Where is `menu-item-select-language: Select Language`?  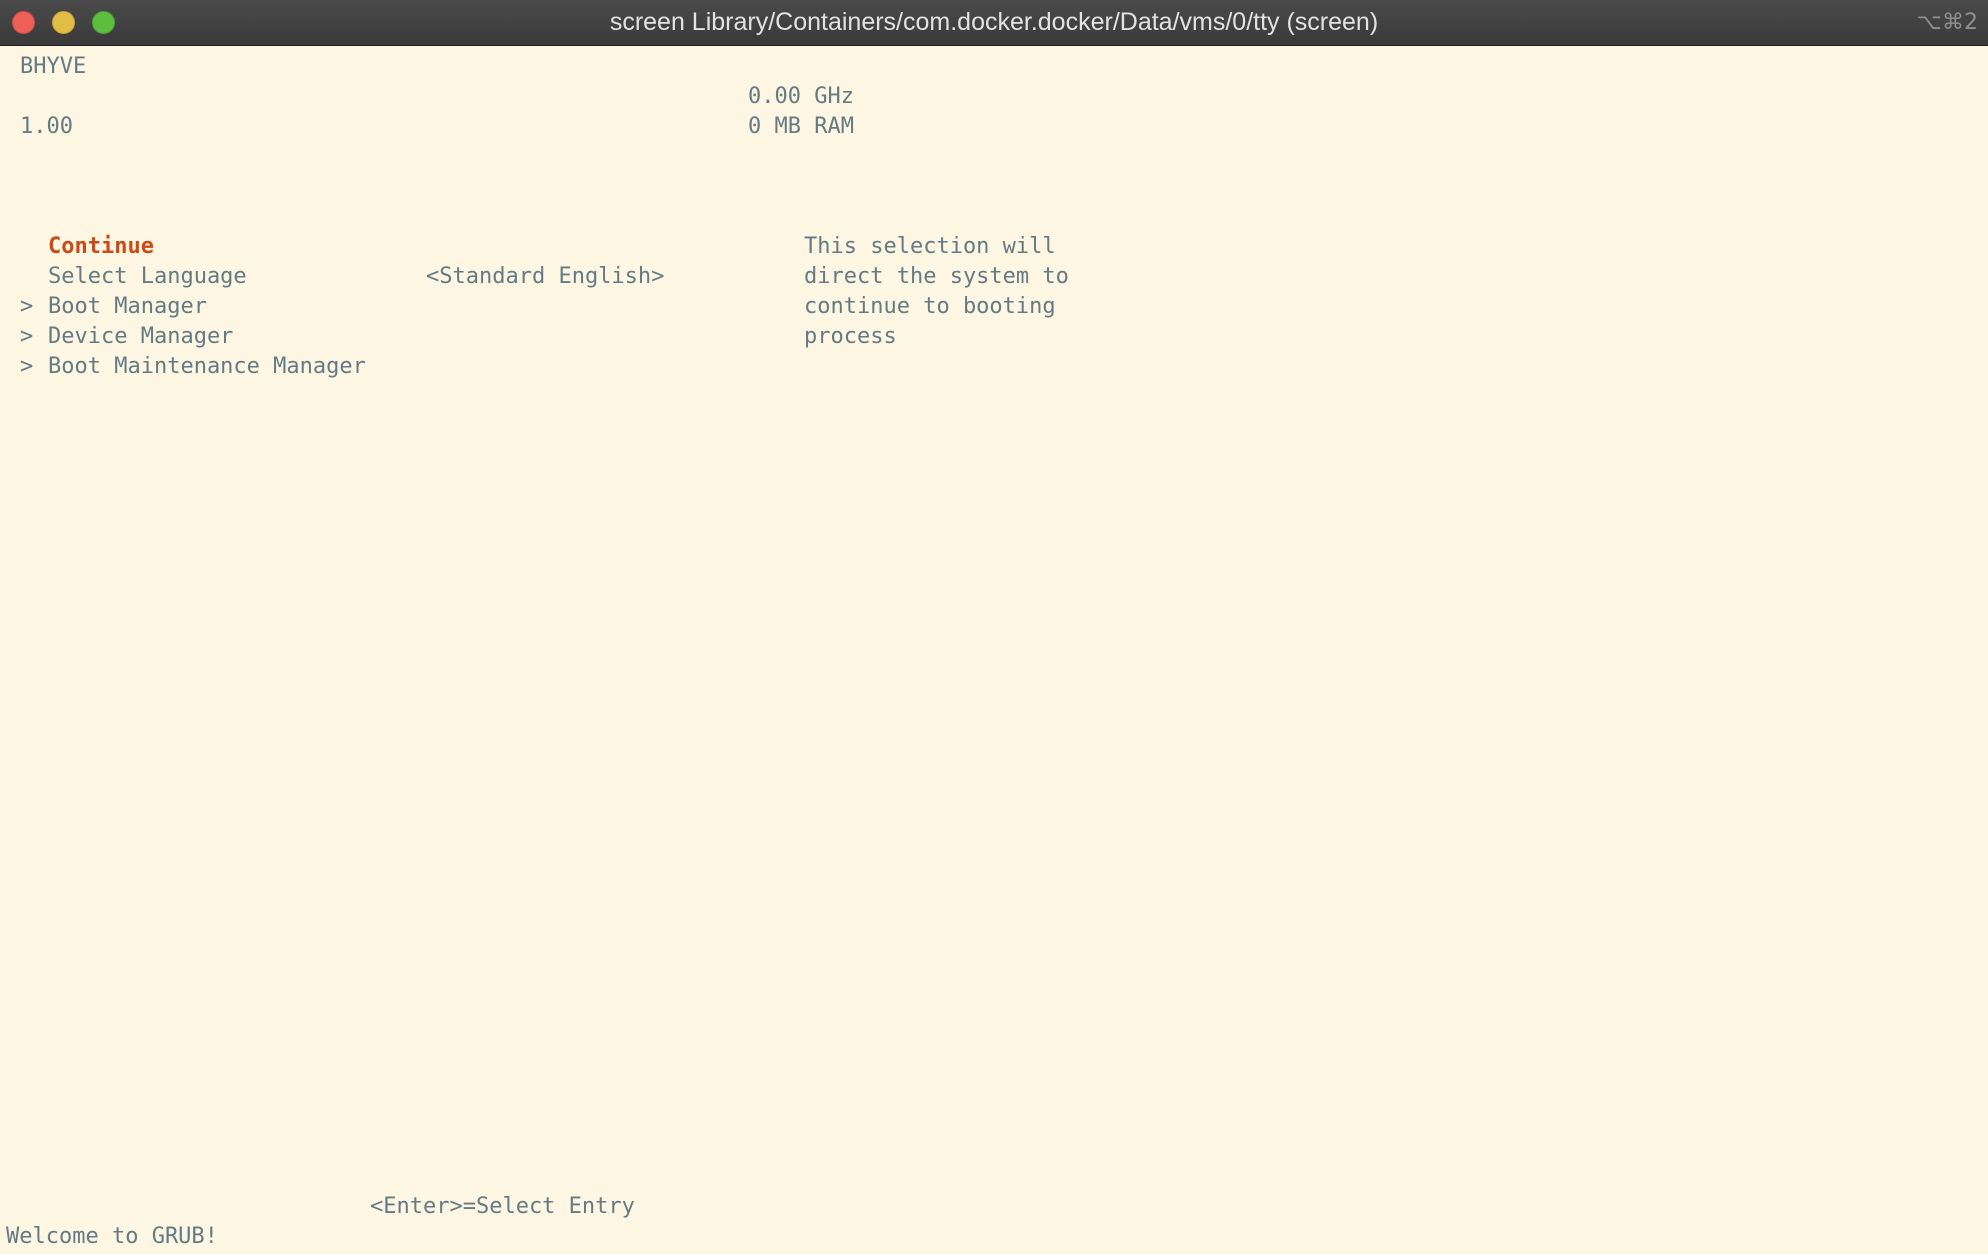 menu-item-select-language: Select Language is located at coordinates (147, 277).